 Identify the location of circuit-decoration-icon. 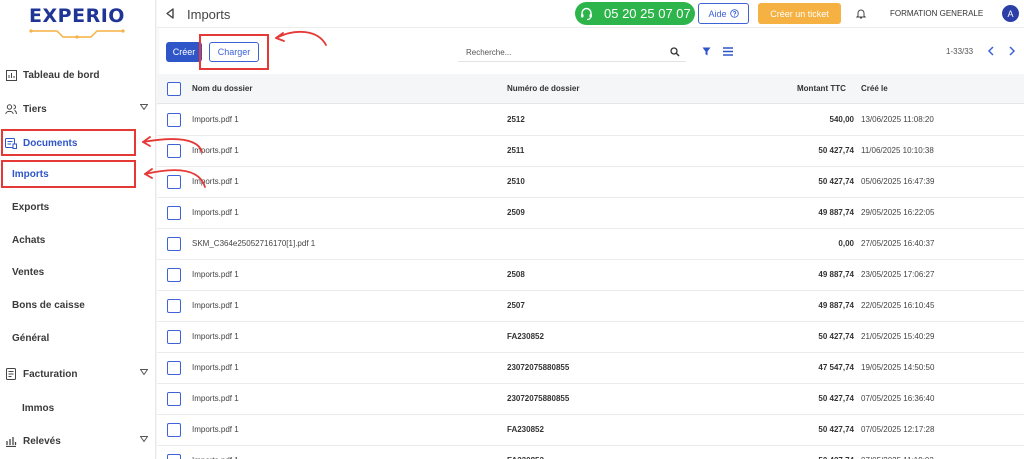
(77, 34).